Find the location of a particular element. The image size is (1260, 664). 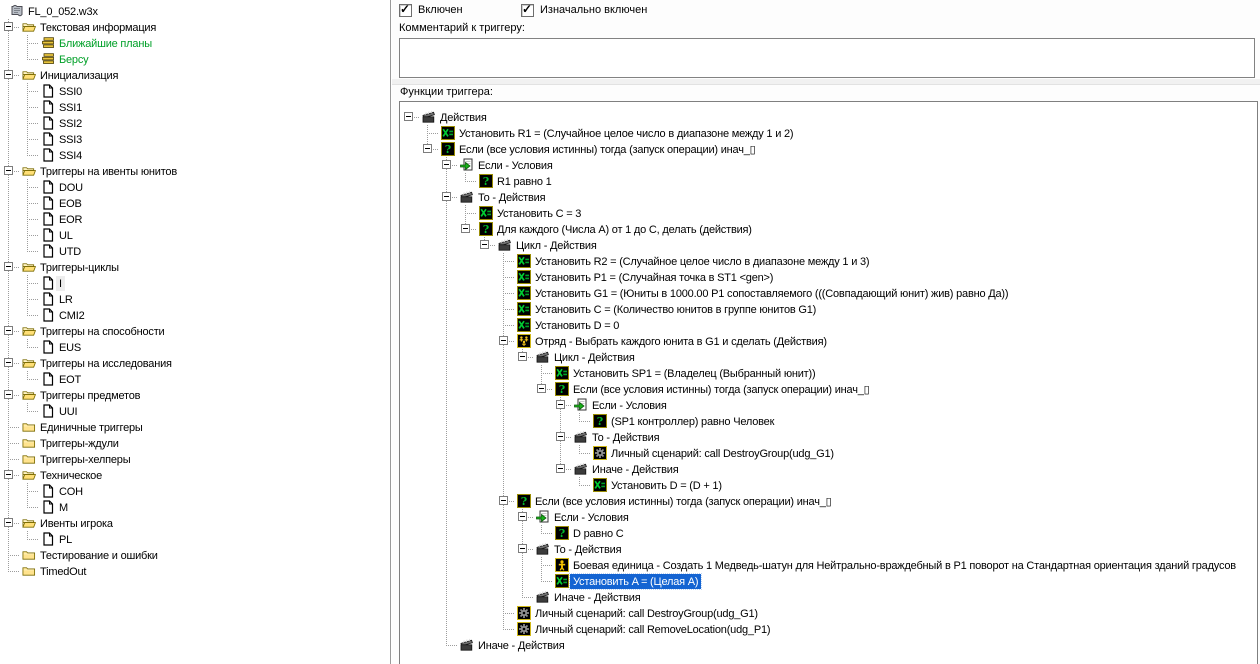

tree-leaf-row: DOU is located at coordinates (195, 187).